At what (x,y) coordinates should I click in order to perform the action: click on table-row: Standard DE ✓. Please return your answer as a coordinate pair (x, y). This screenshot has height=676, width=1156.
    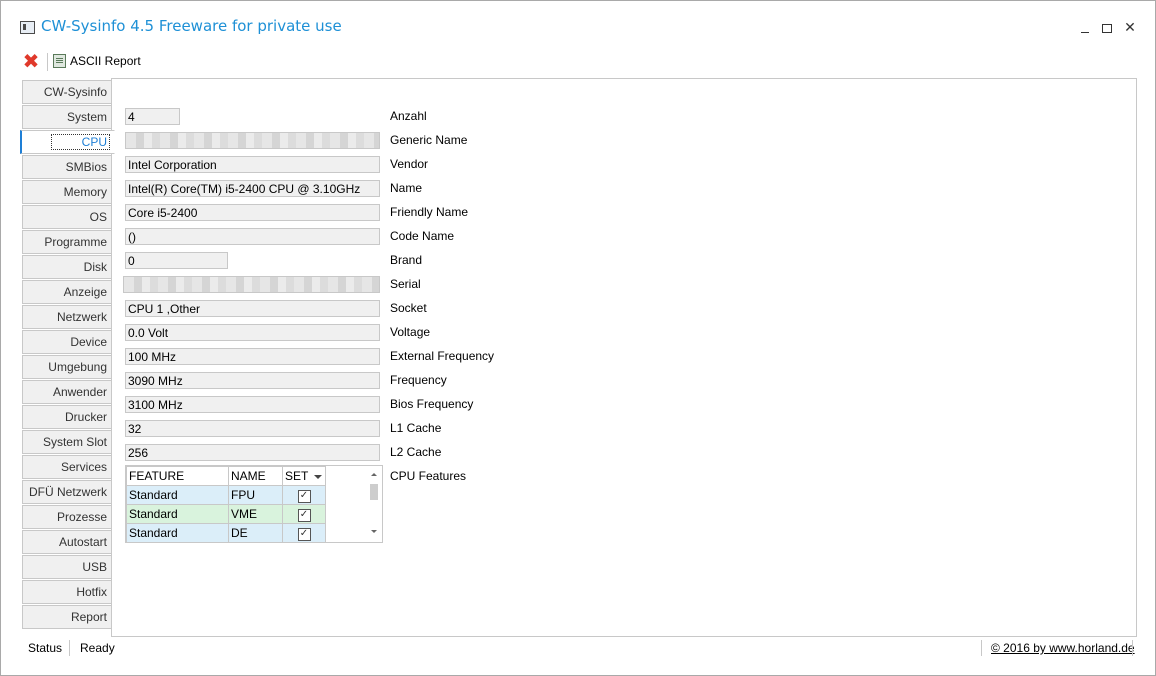
    Looking at the image, I should click on (226, 533).